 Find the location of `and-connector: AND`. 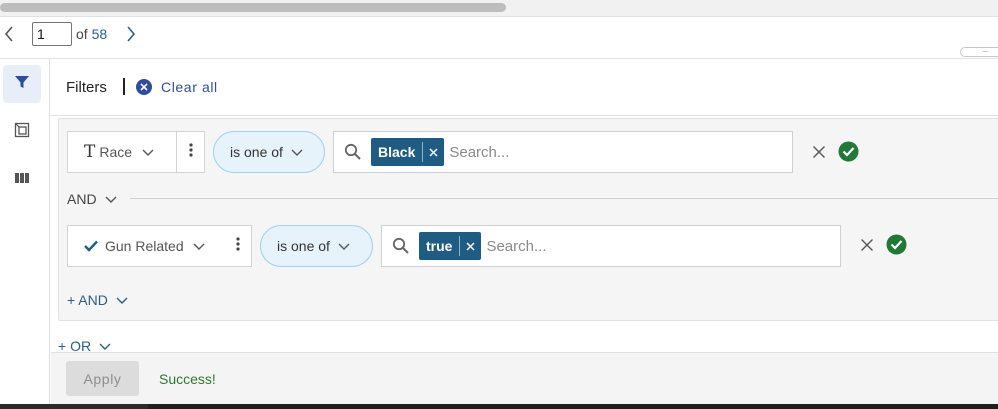

and-connector: AND is located at coordinates (92, 199).